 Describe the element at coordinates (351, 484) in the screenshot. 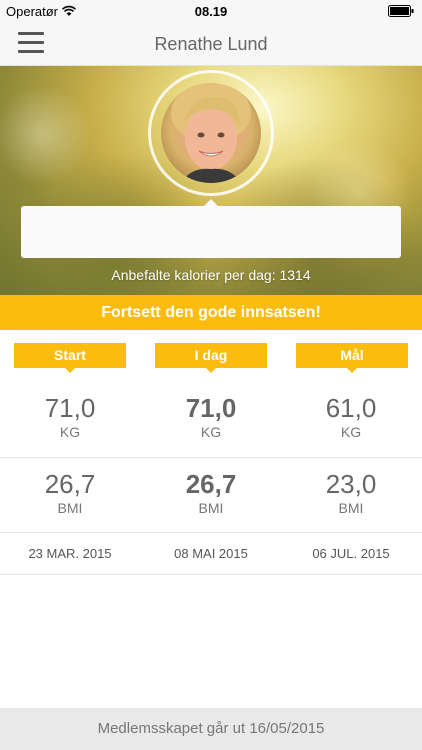

I see `goal-bmi-value: 23,0` at that location.